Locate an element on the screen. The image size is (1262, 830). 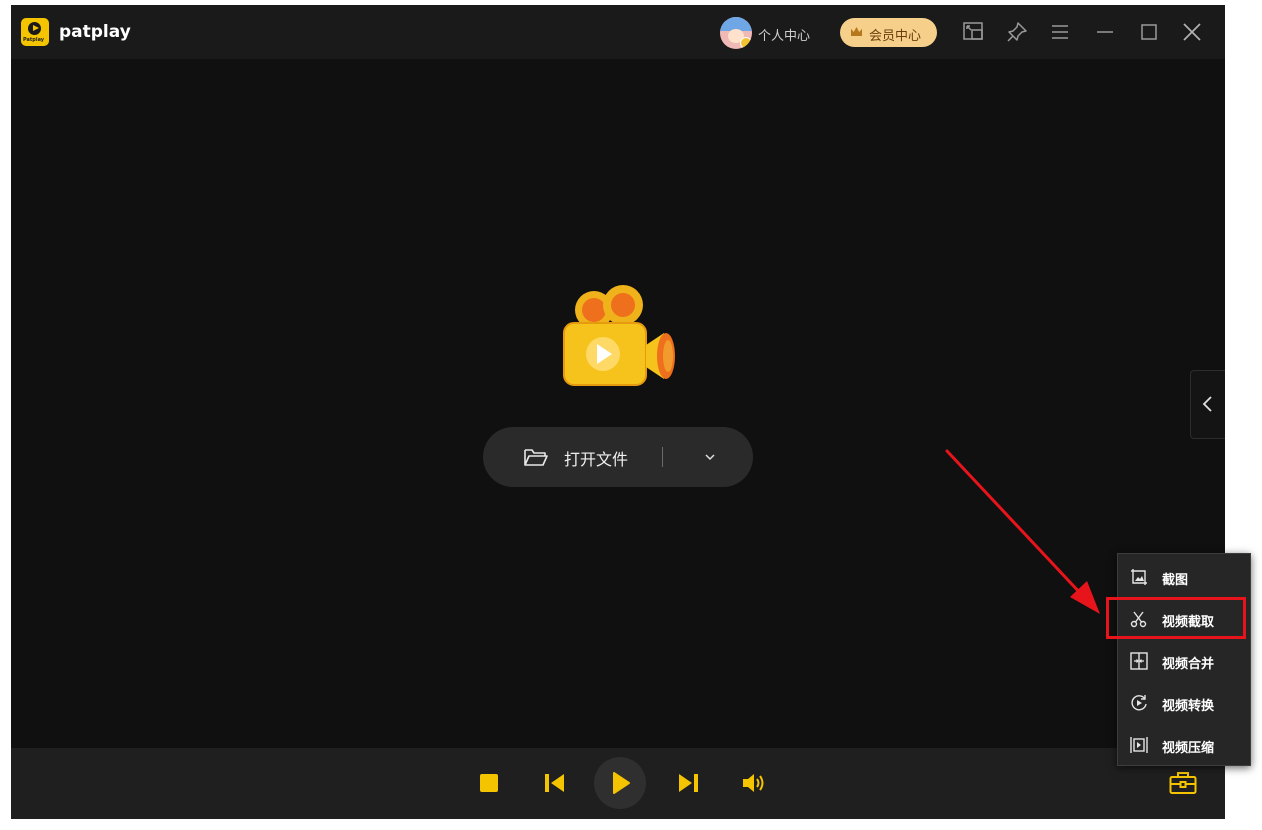
menu-item-label: 截图 is located at coordinates (1175, 580).